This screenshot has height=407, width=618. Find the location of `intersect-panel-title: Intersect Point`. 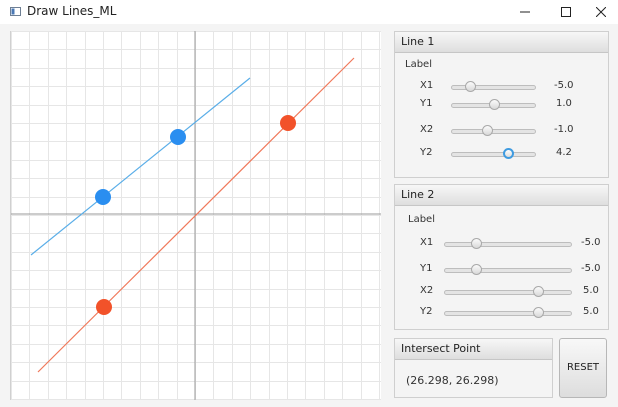

intersect-panel-title: Intersect Point is located at coordinates (473, 349).